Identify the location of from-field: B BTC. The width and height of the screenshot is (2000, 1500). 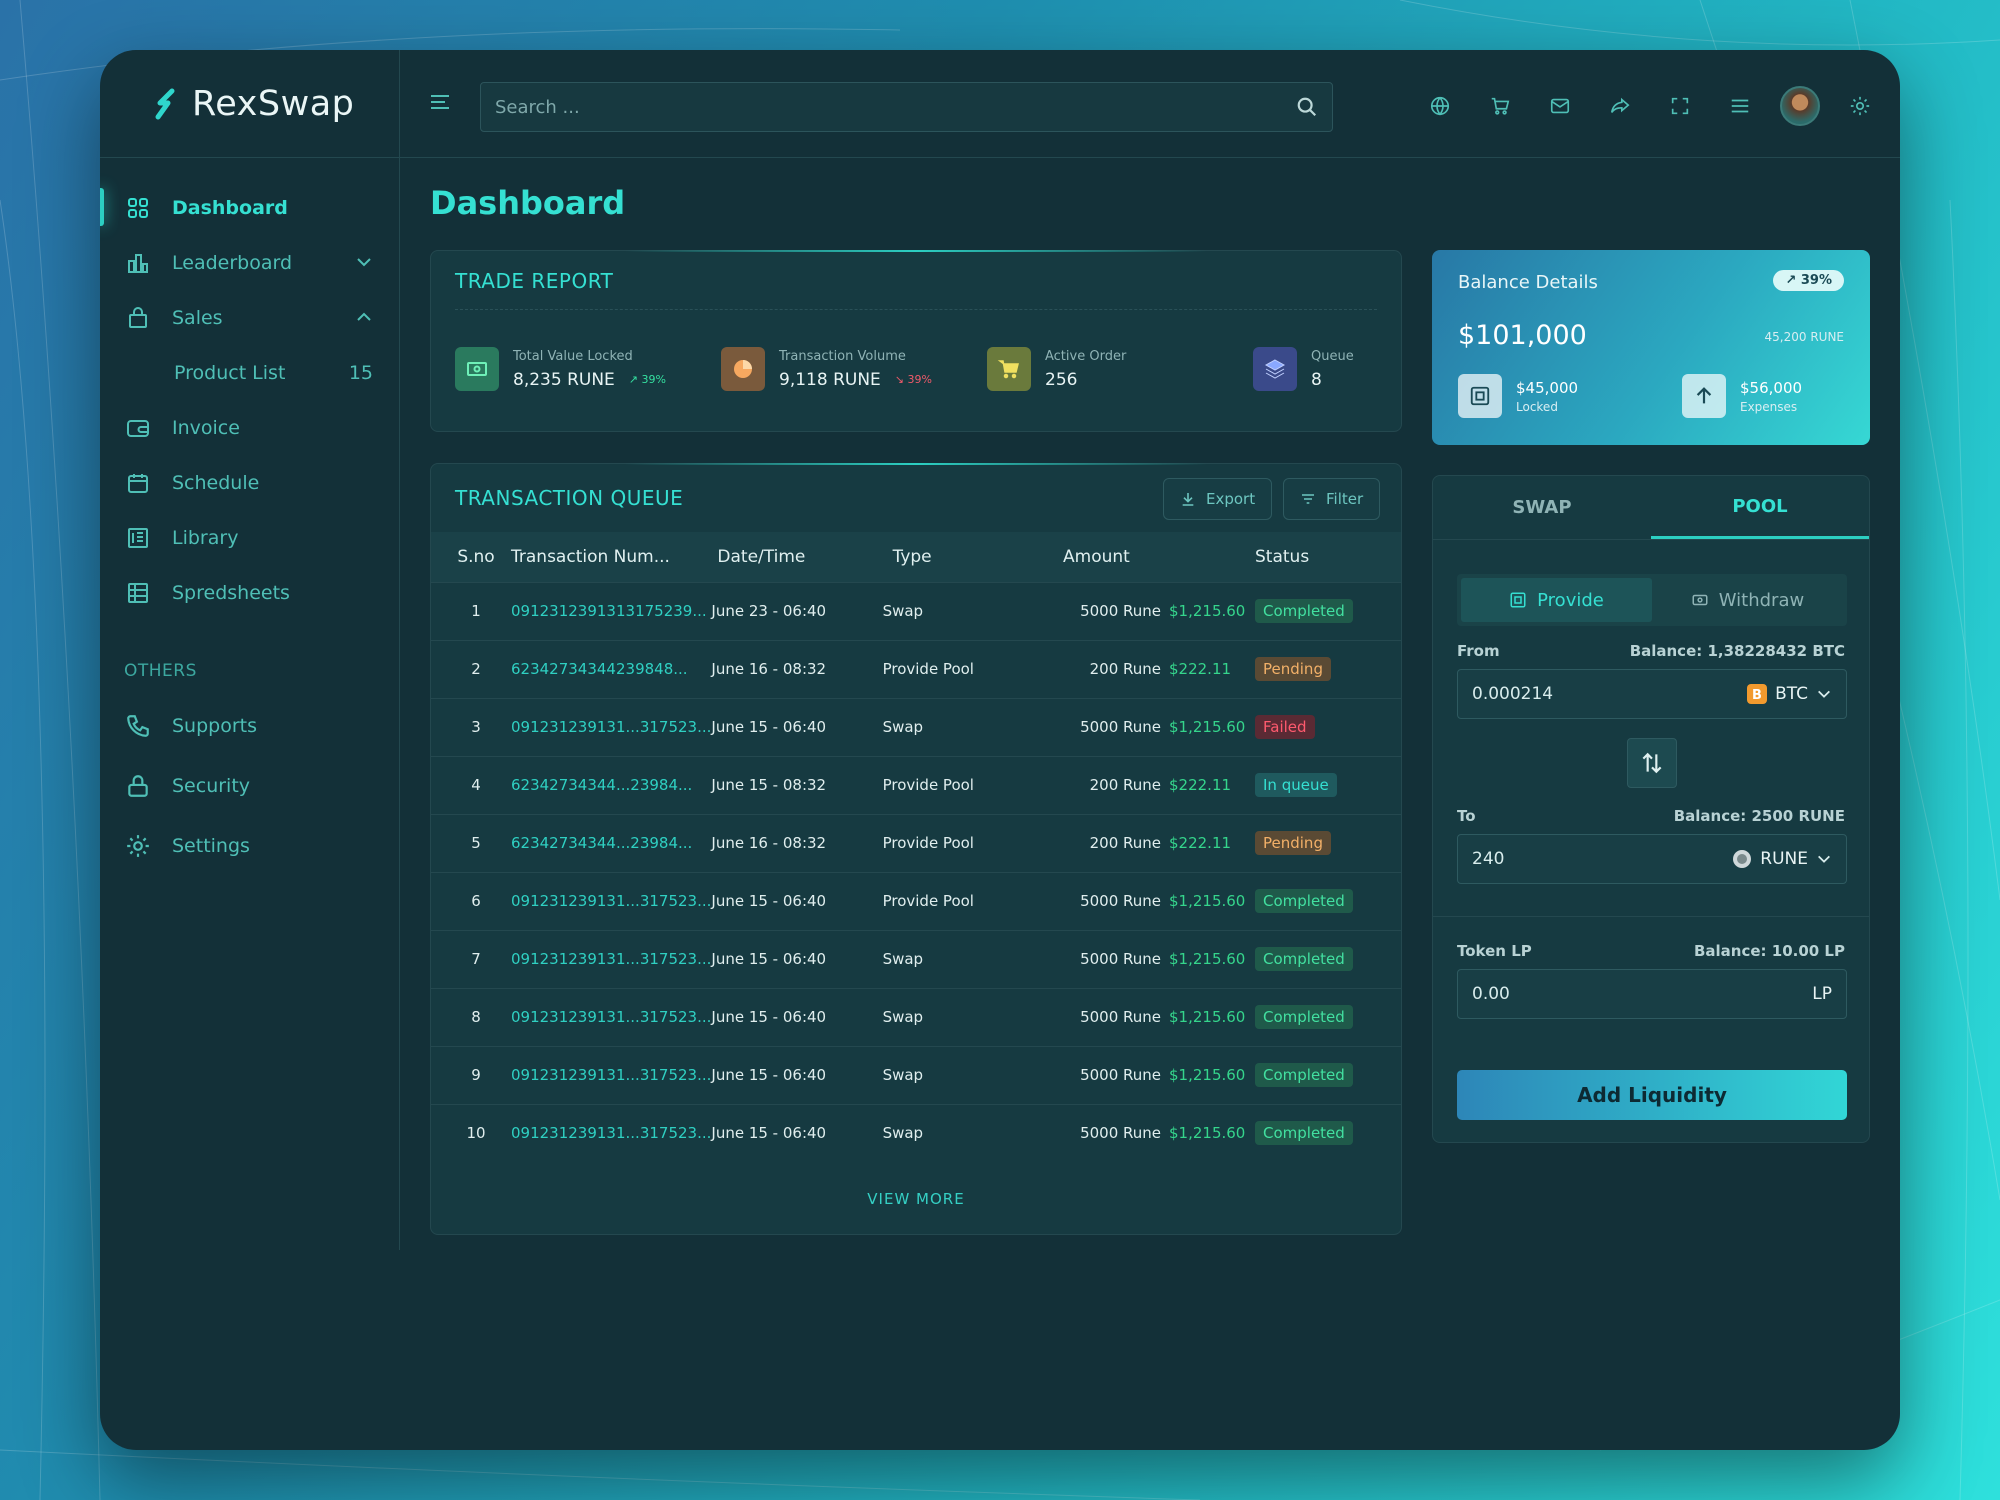
(1652, 694).